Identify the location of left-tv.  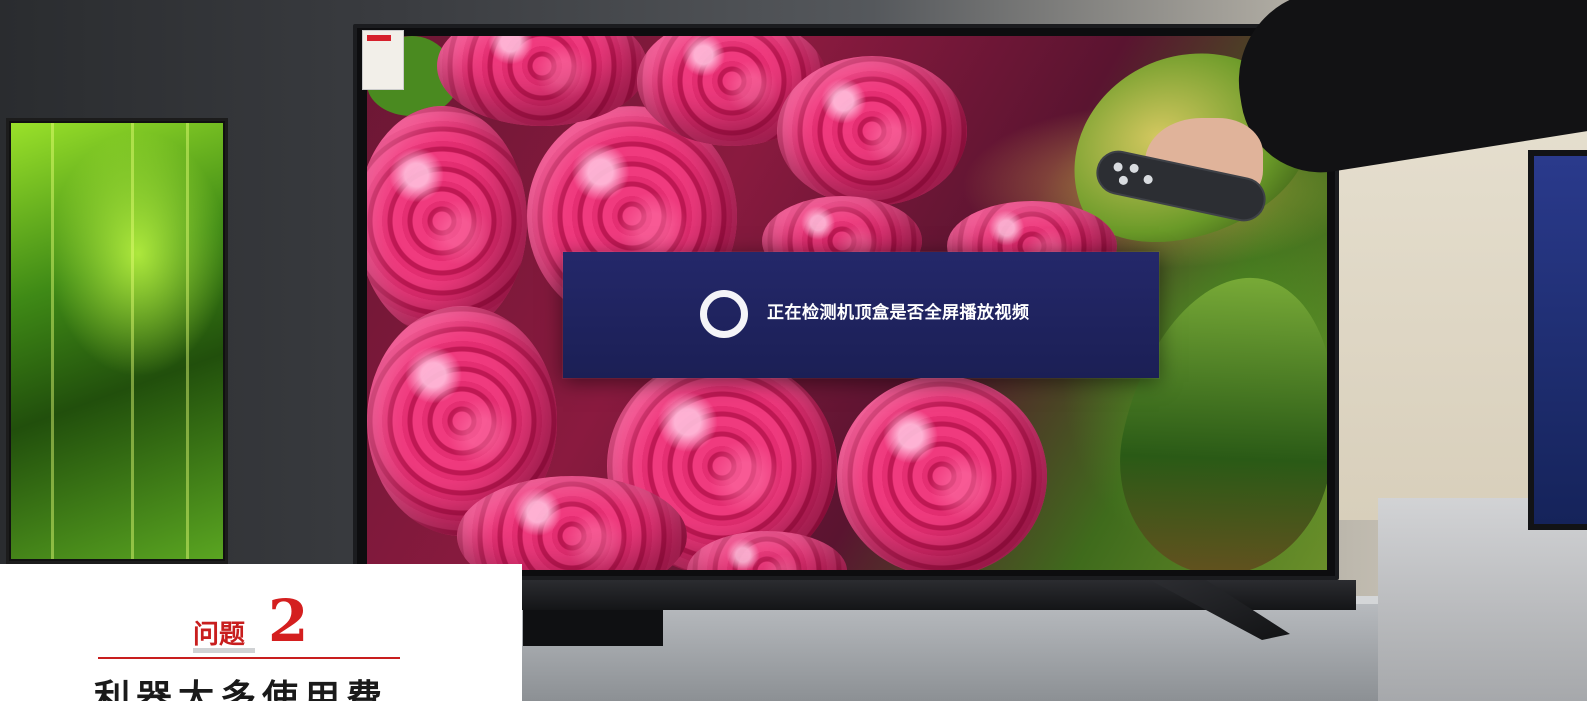
(117, 341).